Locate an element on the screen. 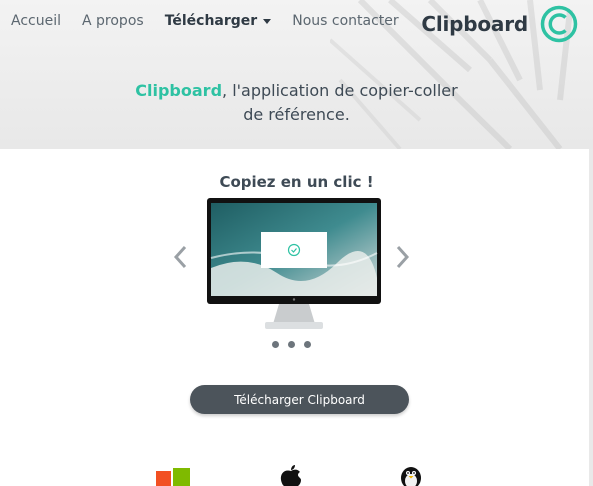  tagline-brand: Clipboard is located at coordinates (179, 90).